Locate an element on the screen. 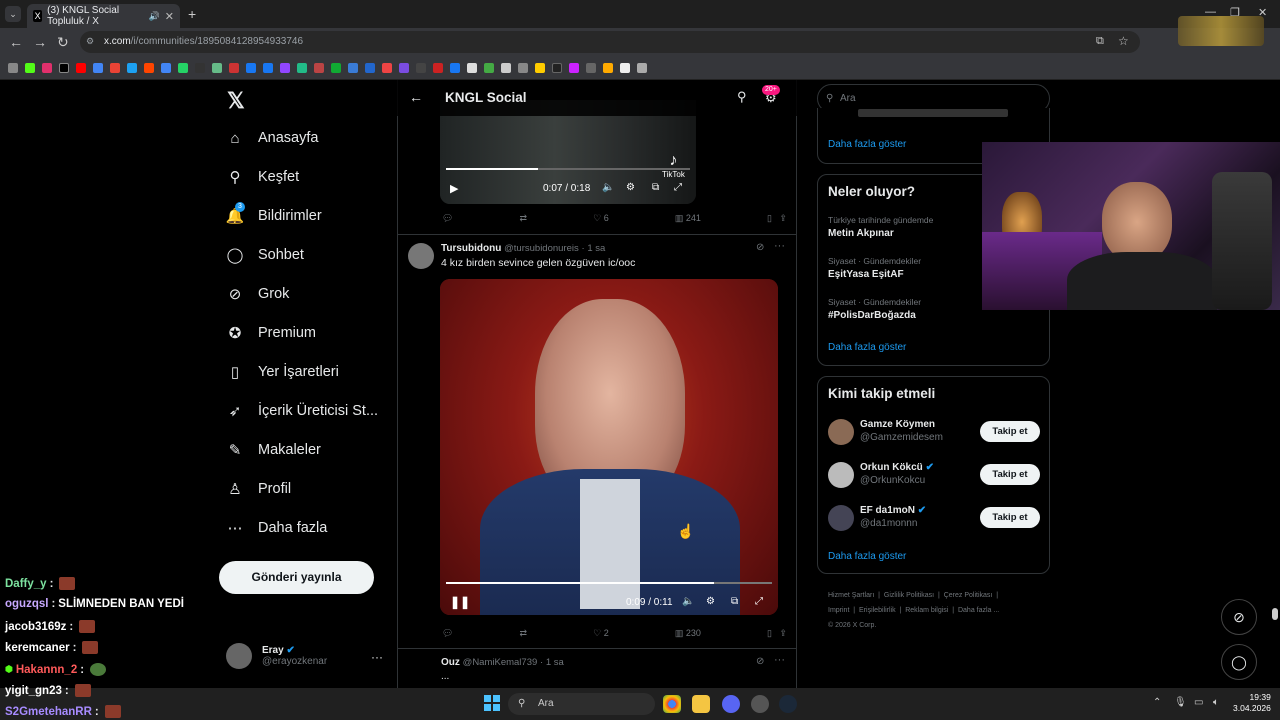 Image resolution: width=1280 pixels, height=720 pixels. nav-item-articles: ✎ Makaleler is located at coordinates (273, 450).